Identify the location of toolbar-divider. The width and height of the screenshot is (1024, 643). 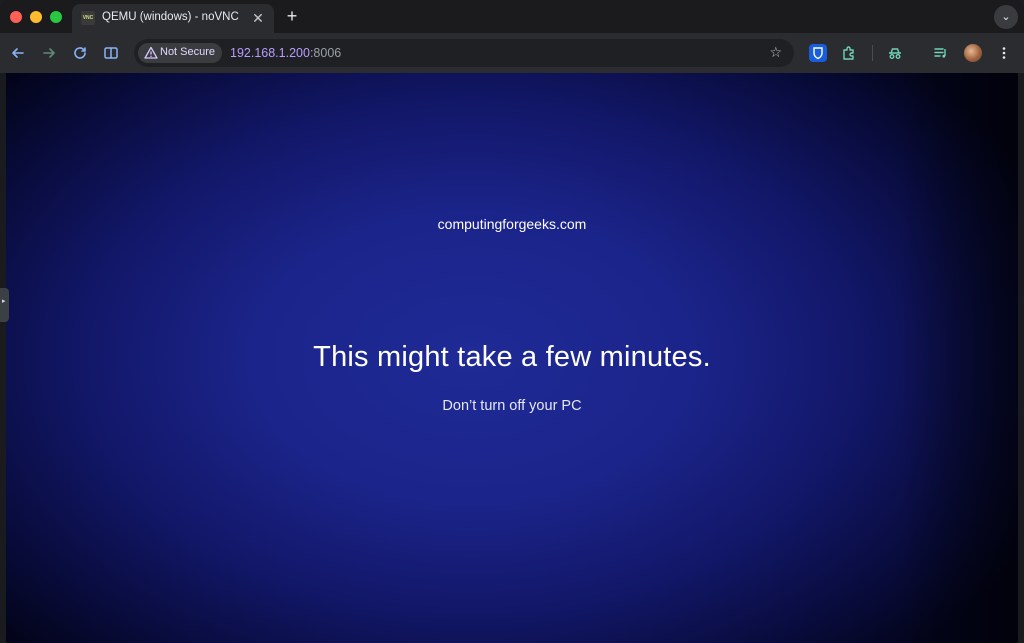
(872, 53).